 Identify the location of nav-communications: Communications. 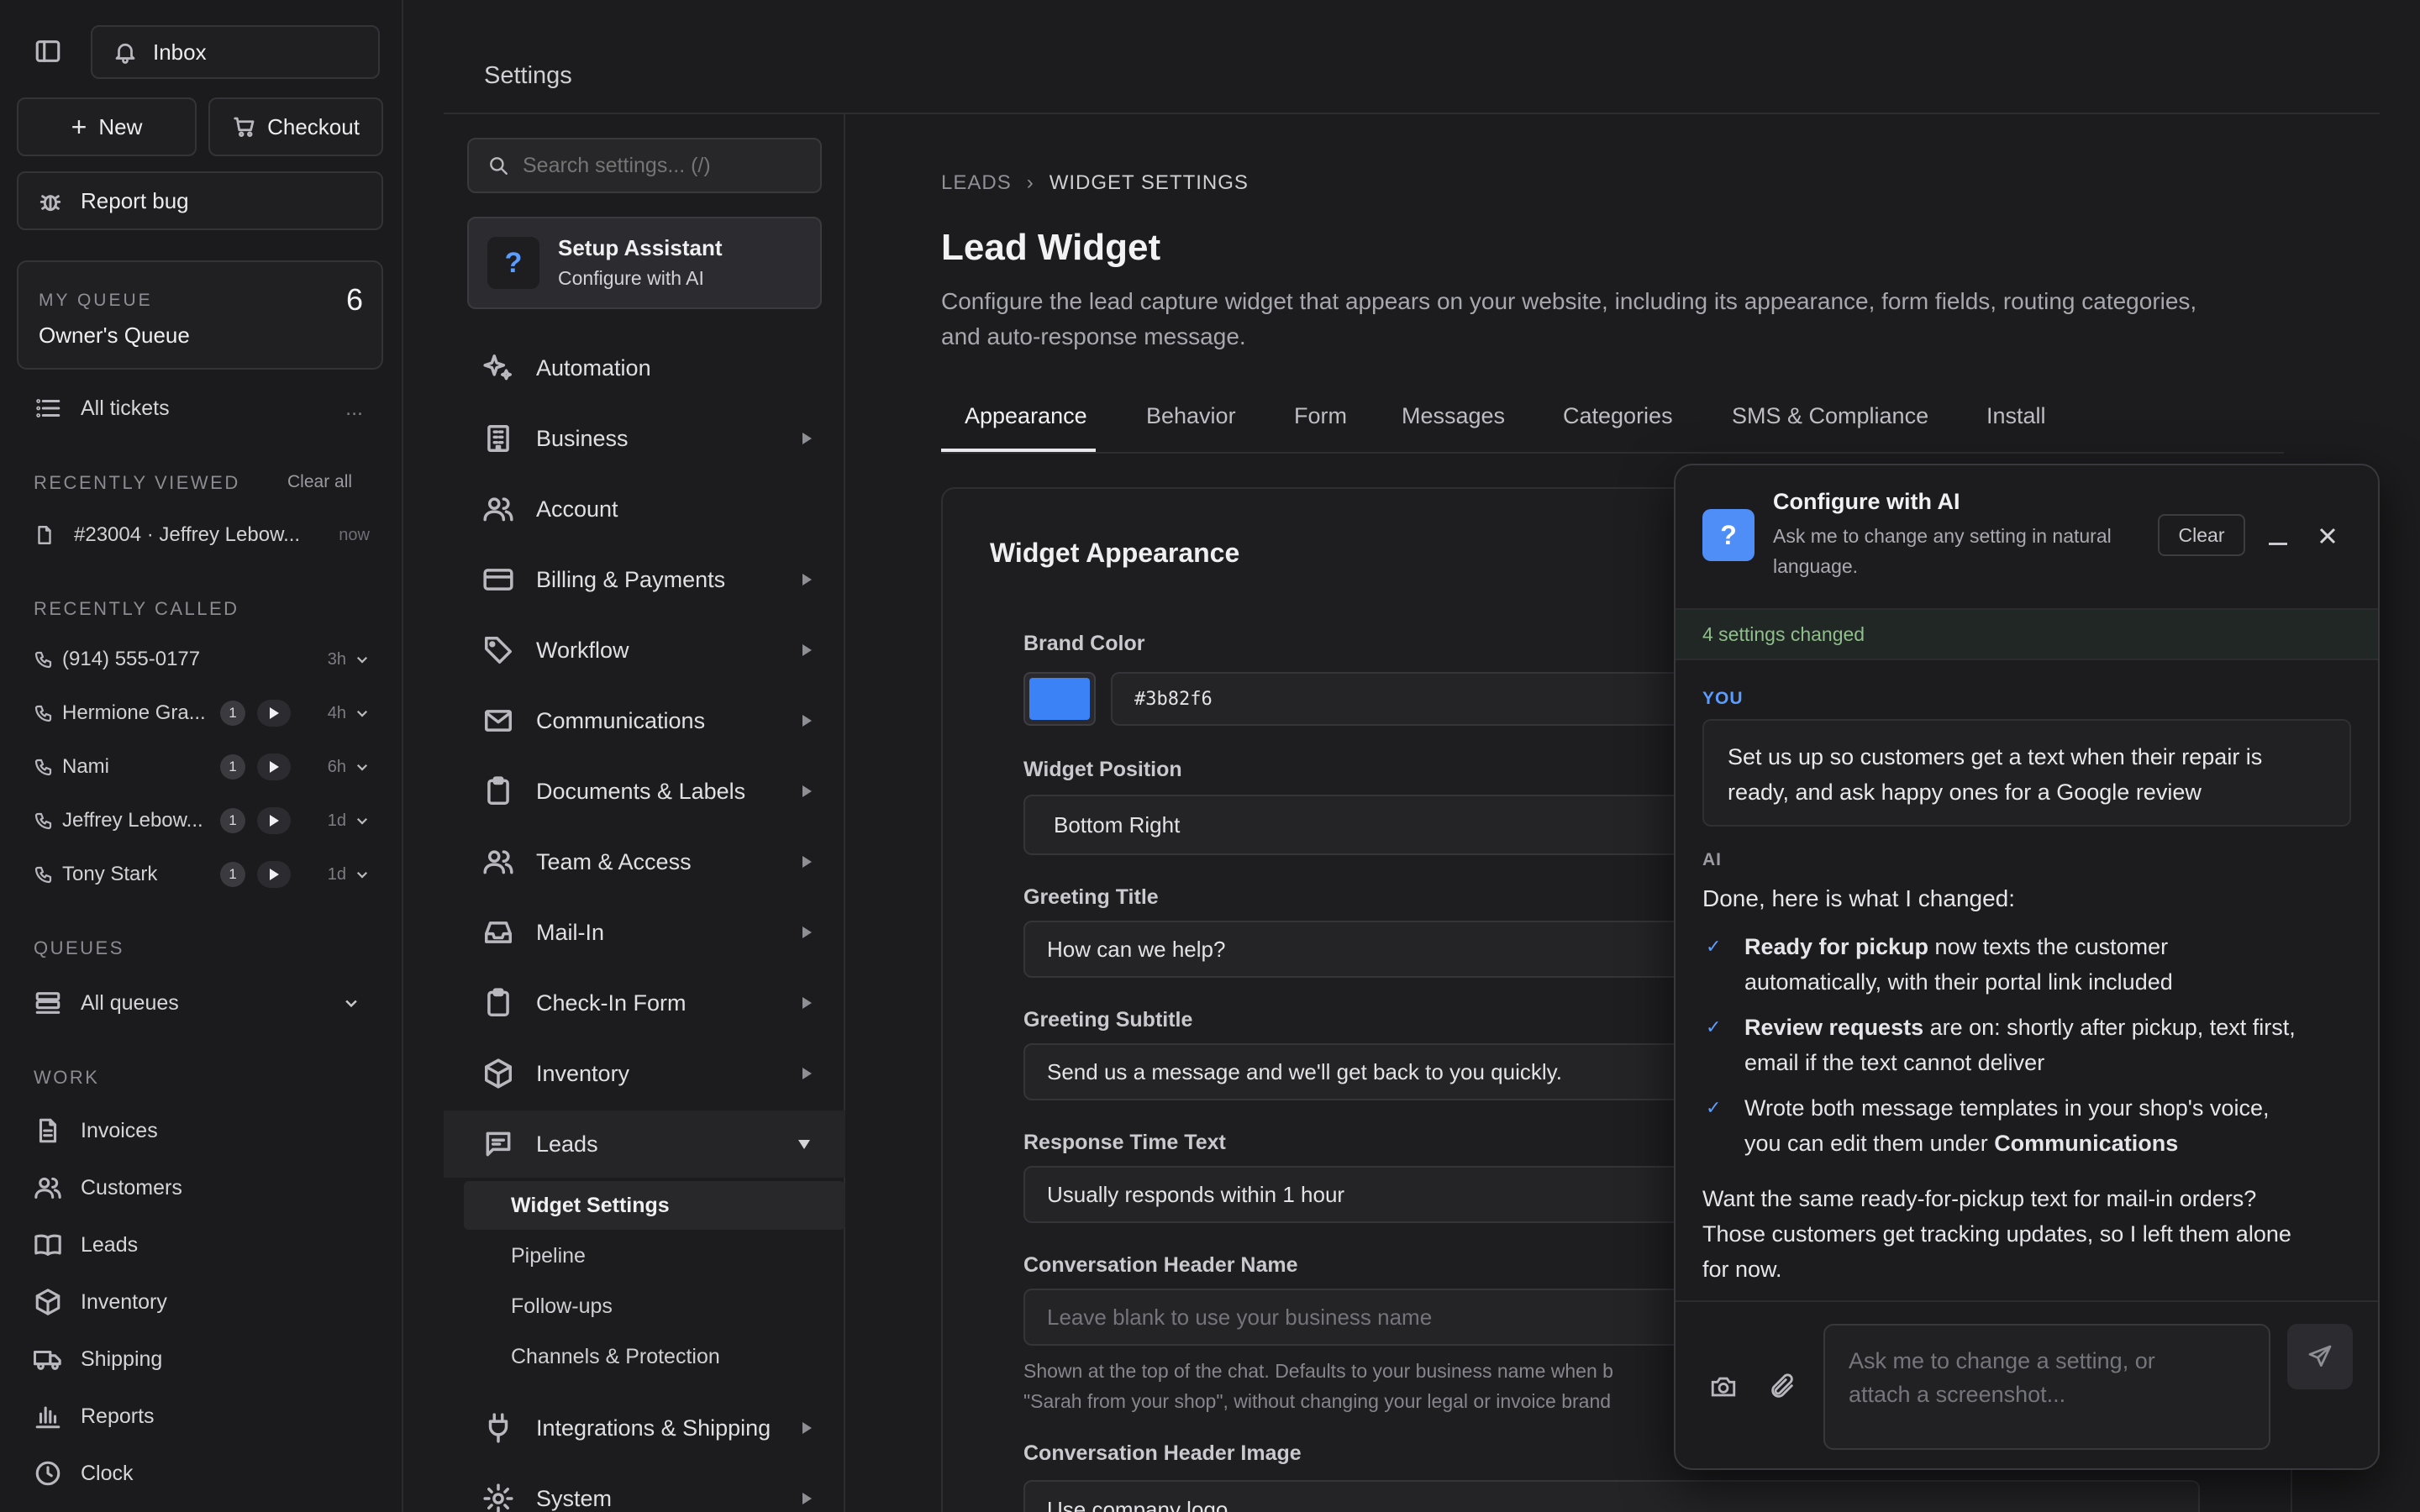
(644, 720).